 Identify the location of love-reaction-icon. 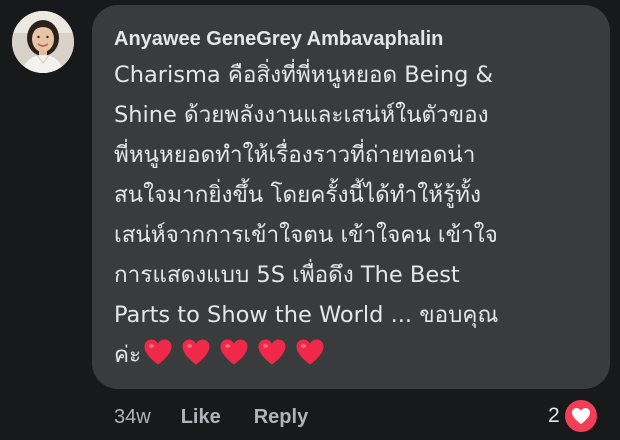
(580, 416).